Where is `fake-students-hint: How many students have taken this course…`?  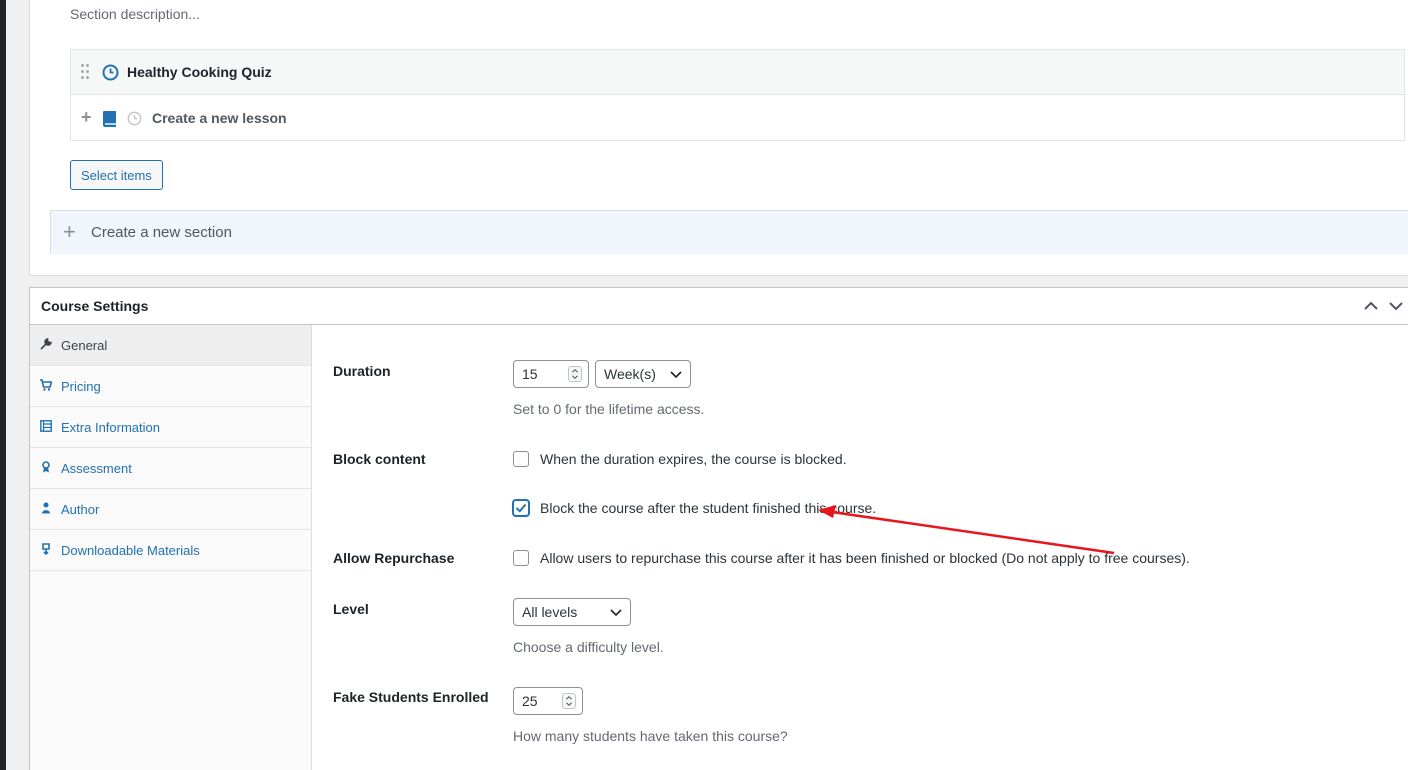
fake-students-hint: How many students have taken this course… is located at coordinates (650, 736).